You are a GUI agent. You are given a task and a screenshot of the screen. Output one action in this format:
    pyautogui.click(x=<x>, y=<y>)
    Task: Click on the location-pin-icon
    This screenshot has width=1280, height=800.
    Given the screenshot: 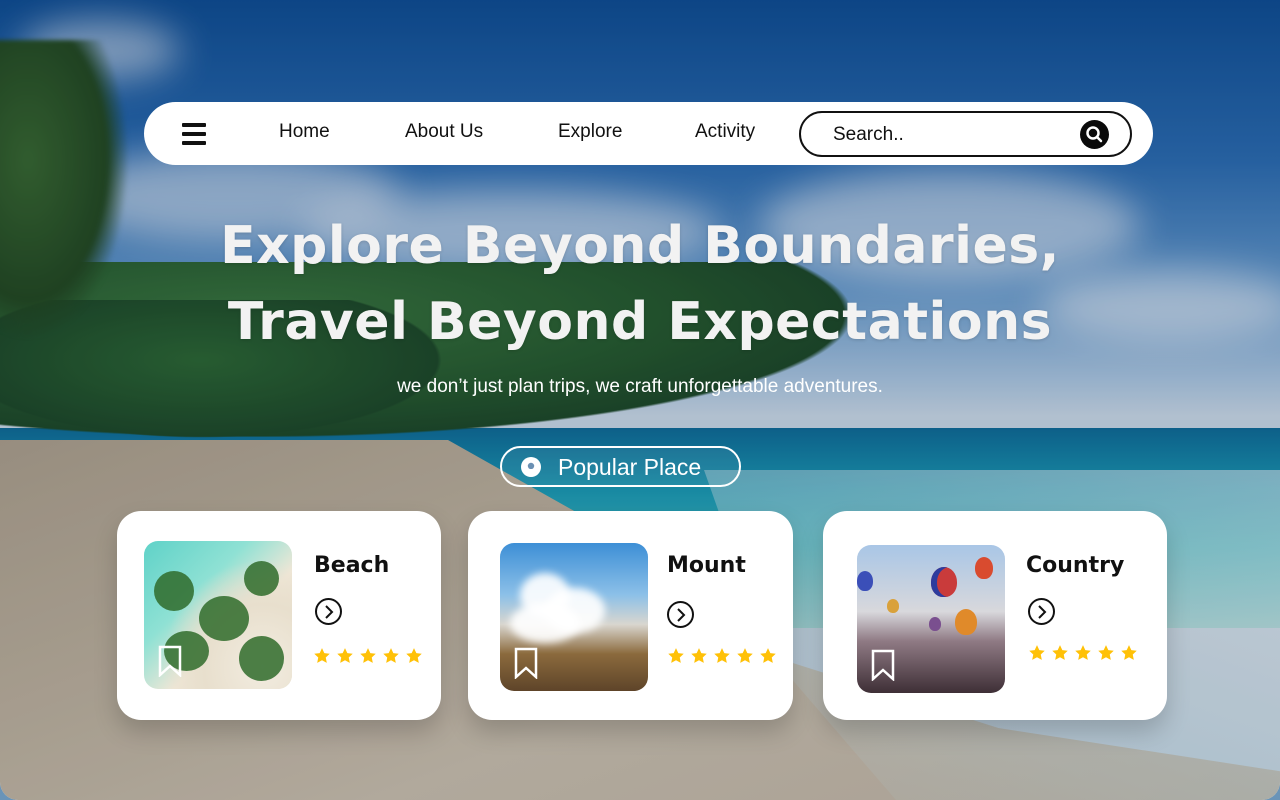 What is the action you would take?
    pyautogui.click(x=531, y=467)
    